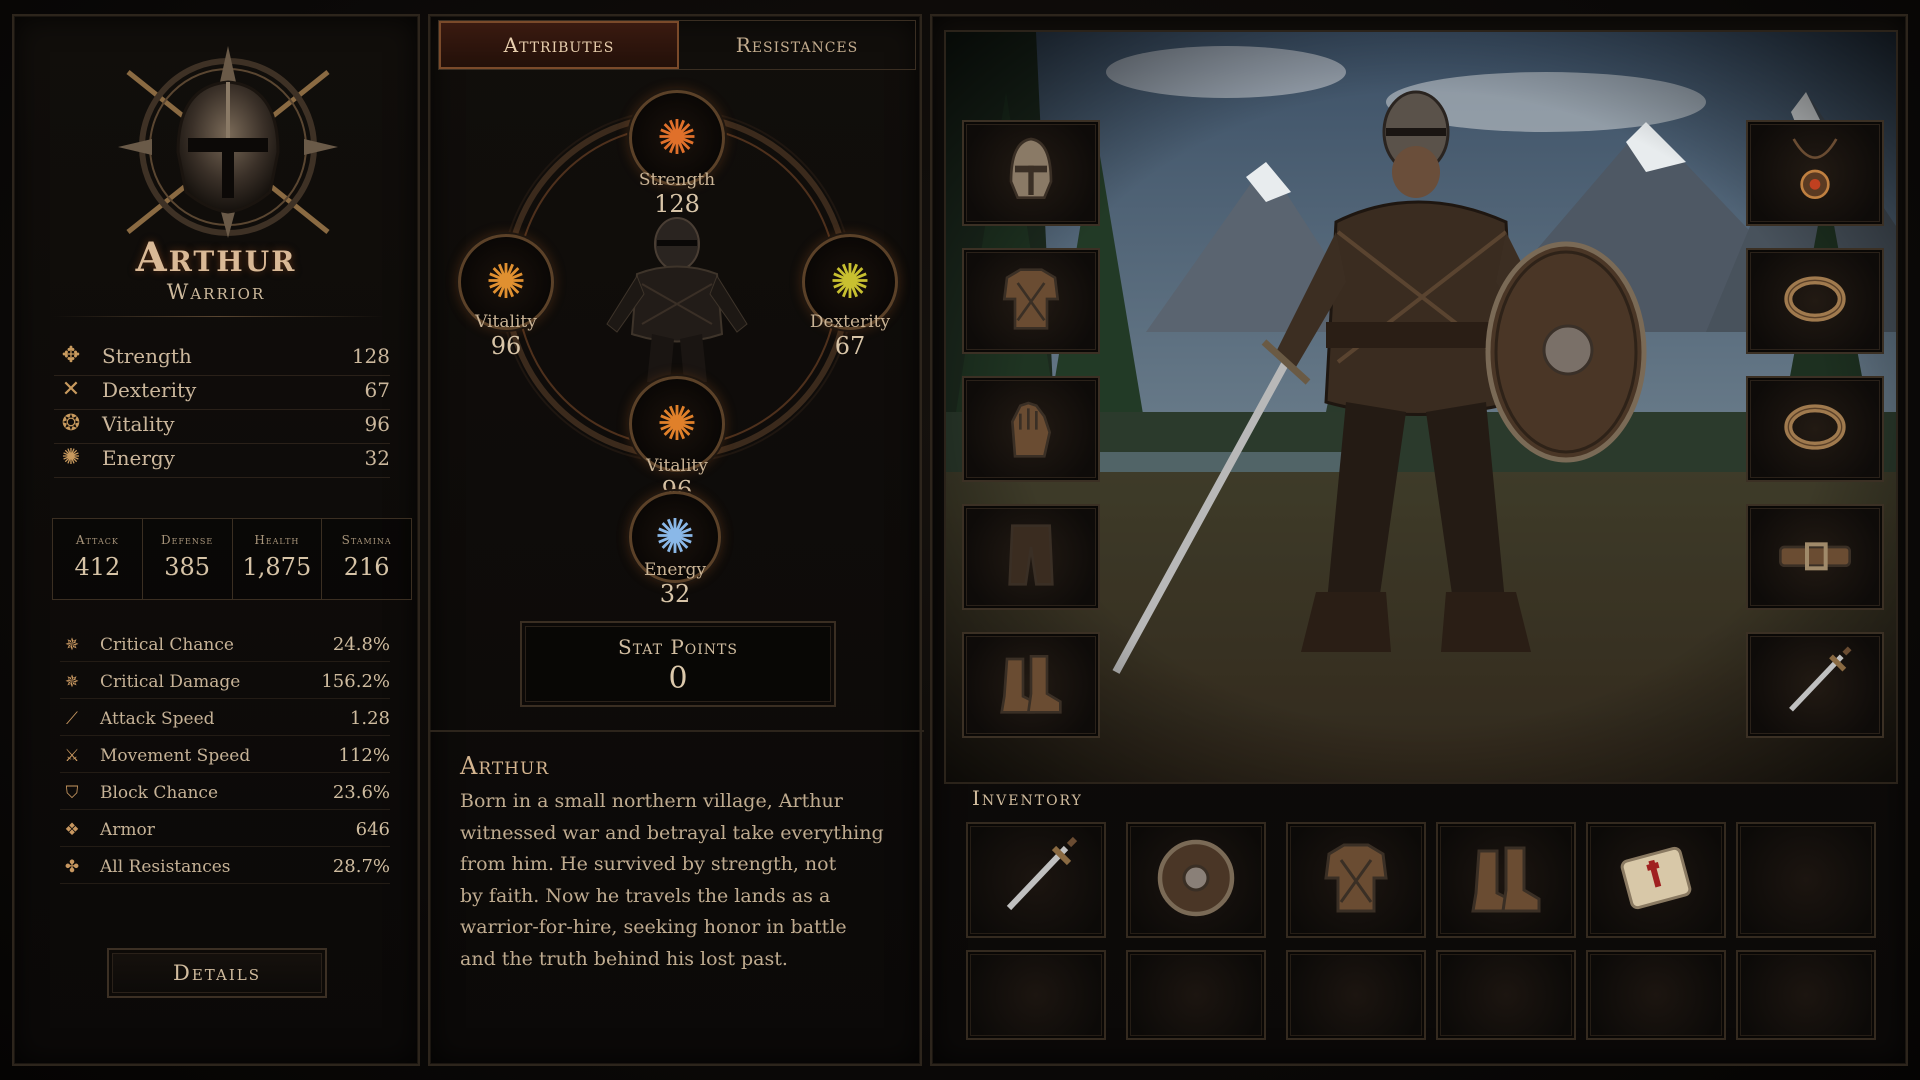  What do you see at coordinates (678, 678) in the screenshot?
I see `stat-points-value: 0` at bounding box center [678, 678].